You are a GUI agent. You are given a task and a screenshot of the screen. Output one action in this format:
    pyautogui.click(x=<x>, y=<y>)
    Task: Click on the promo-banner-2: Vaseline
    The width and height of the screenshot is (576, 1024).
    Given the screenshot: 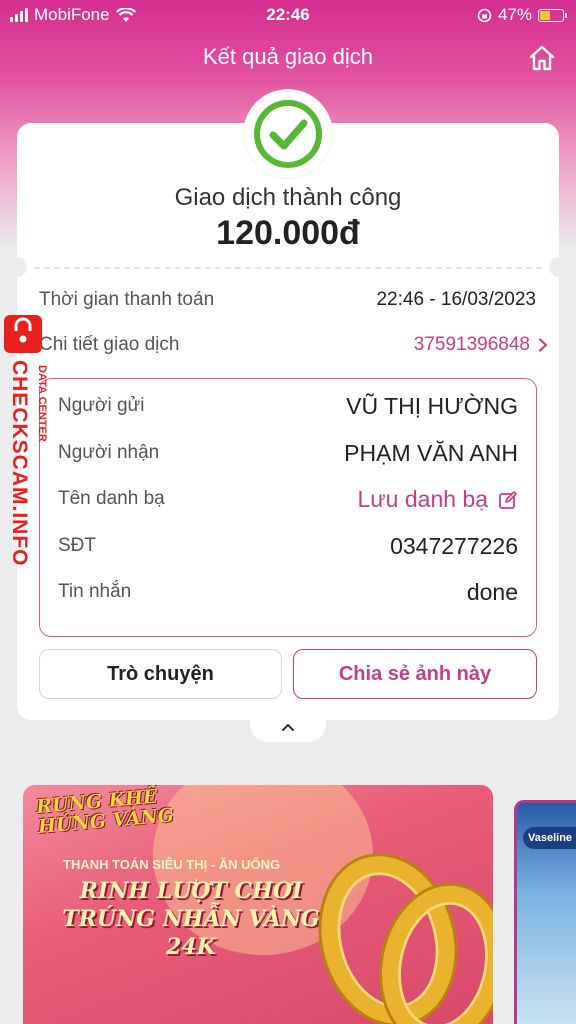 What is the action you would take?
    pyautogui.click(x=545, y=912)
    